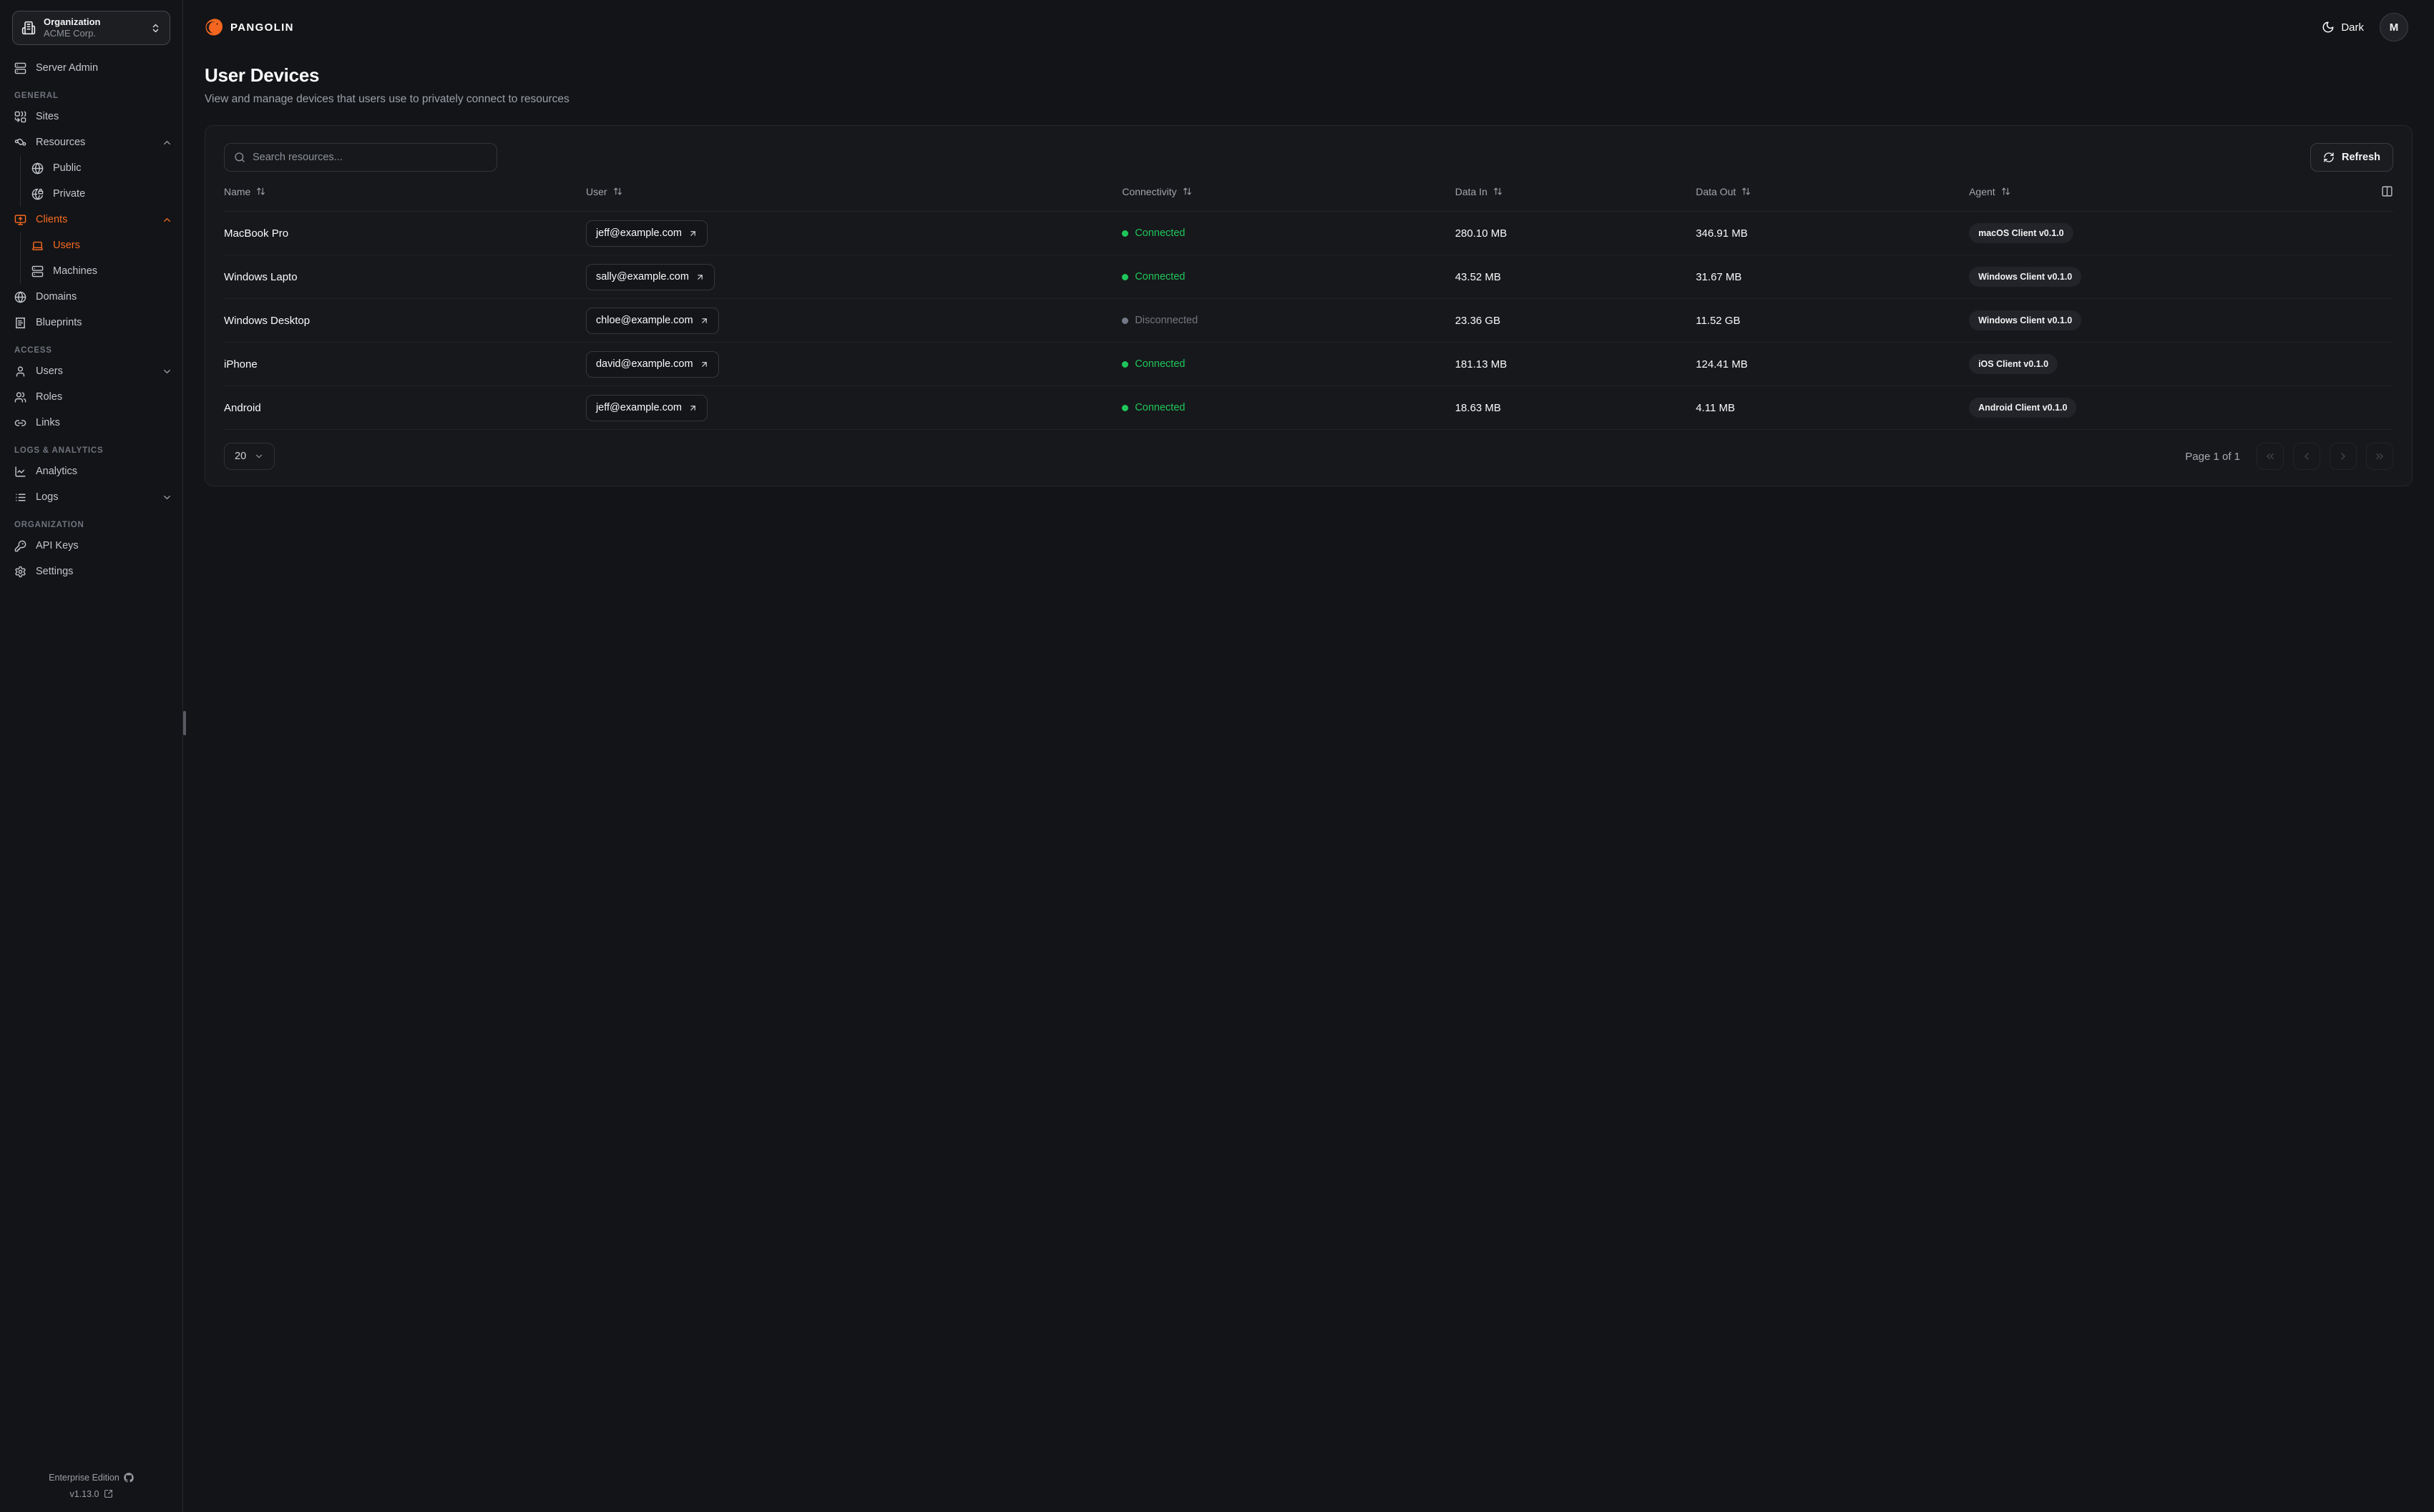 Image resolution: width=2434 pixels, height=1512 pixels. What do you see at coordinates (93, 219) in the screenshot?
I see `sidebar-item-clients: Clients` at bounding box center [93, 219].